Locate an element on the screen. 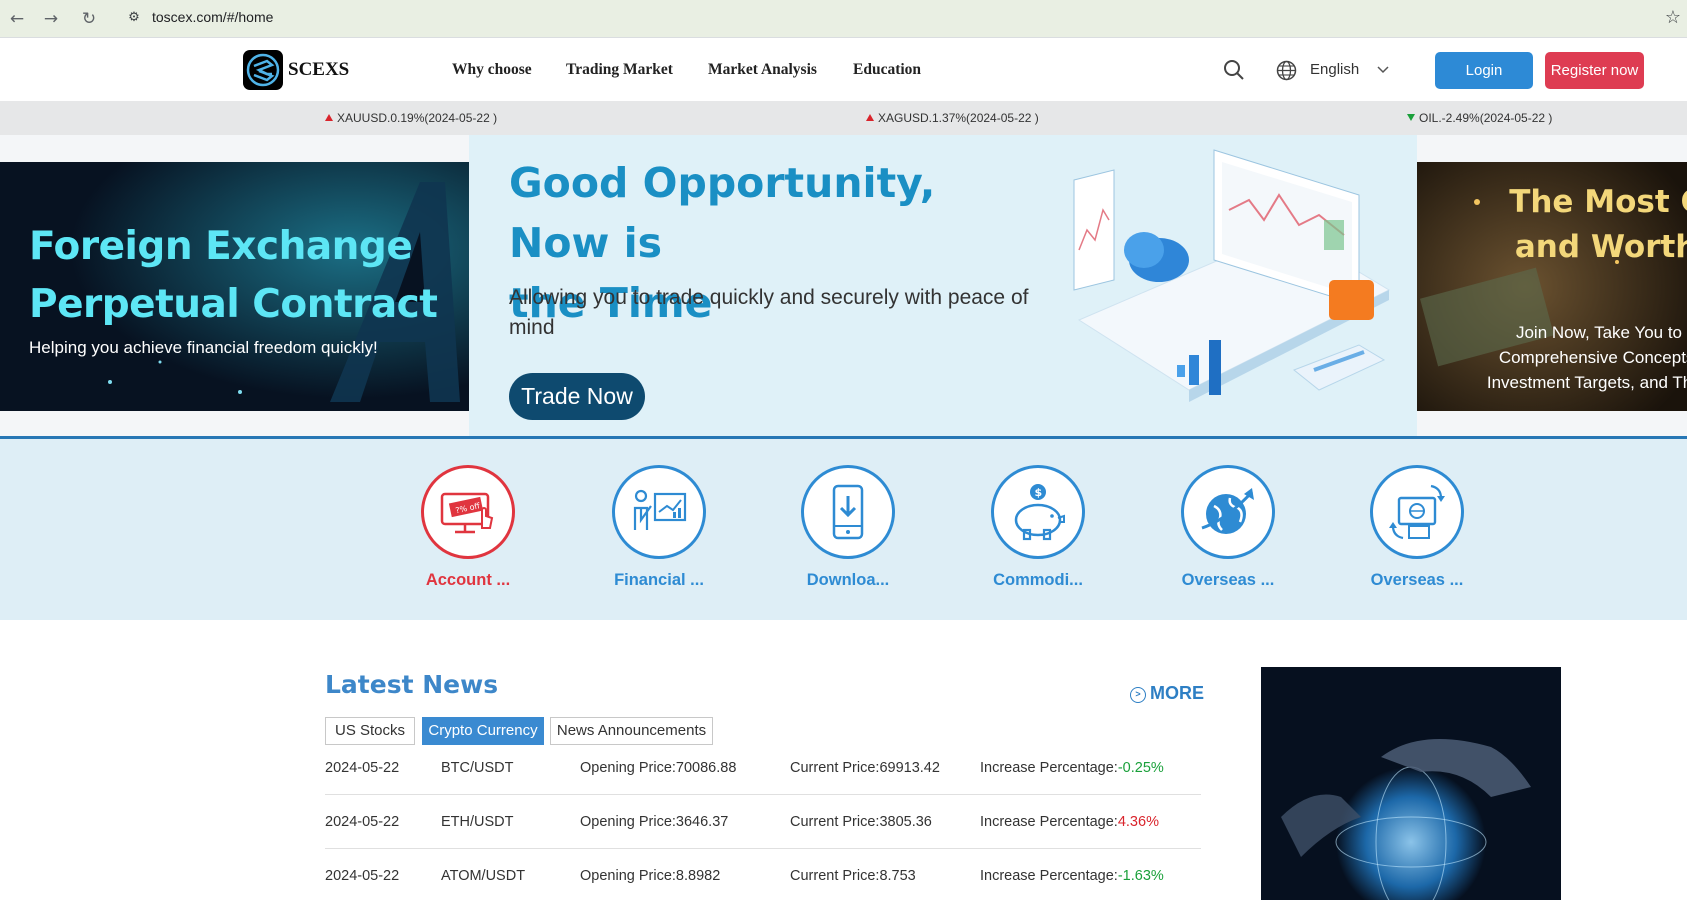 This screenshot has height=922, width=1687. news-side-image is located at coordinates (1411, 783).